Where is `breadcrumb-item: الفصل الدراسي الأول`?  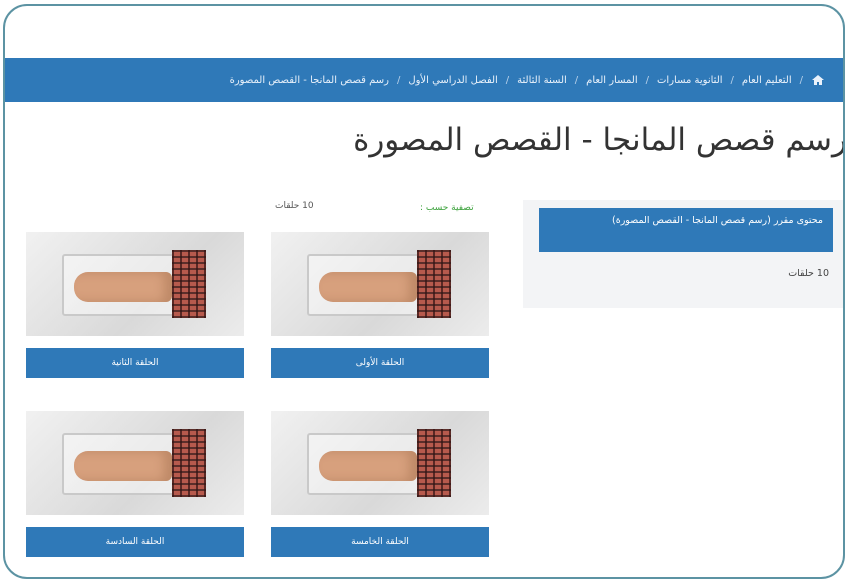
breadcrumb-item: الفصل الدراسي الأول is located at coordinates (452, 80).